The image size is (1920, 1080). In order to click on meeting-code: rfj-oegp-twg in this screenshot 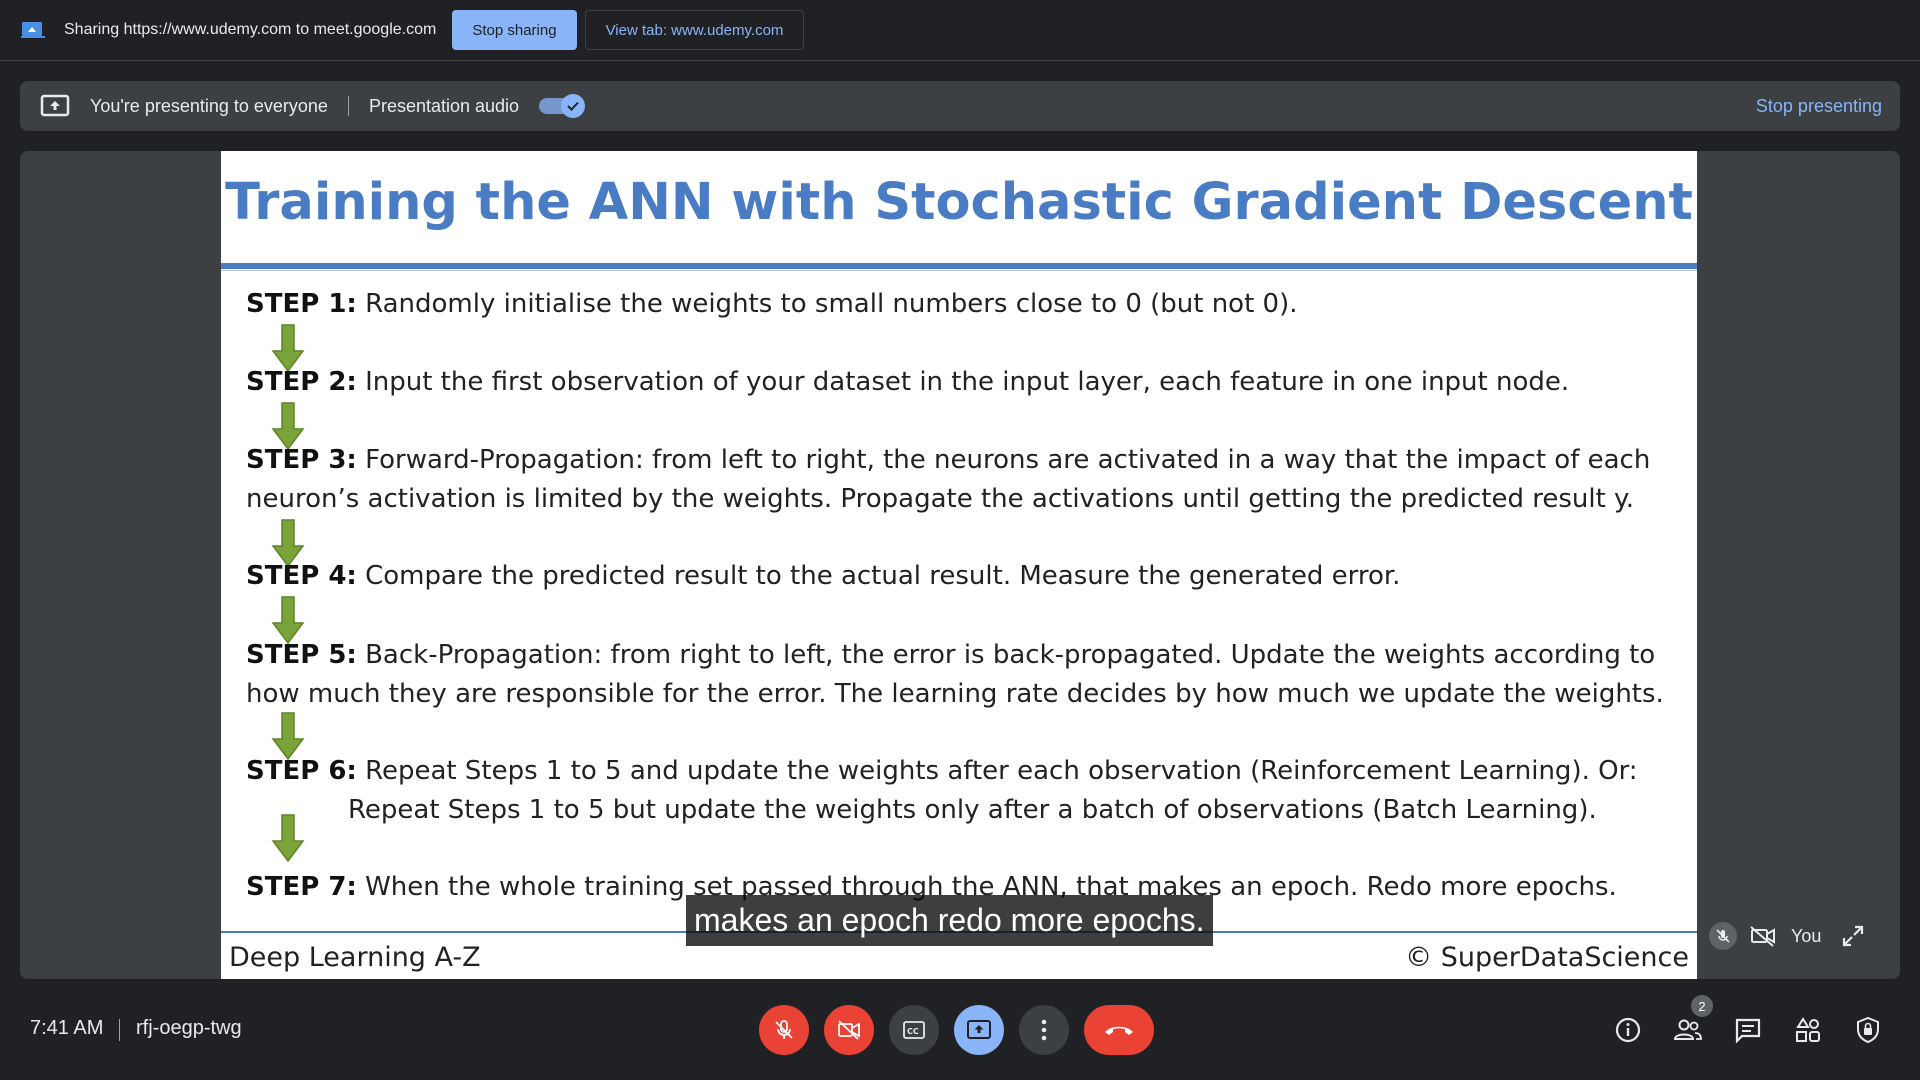, I will do `click(189, 1028)`.